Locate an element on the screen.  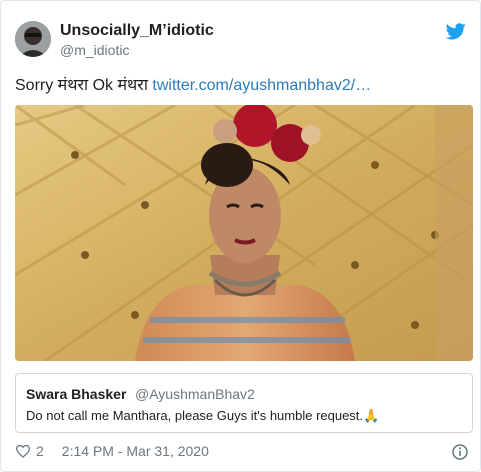
quoted-author-handle: @AyushmanBhav2 is located at coordinates (195, 394).